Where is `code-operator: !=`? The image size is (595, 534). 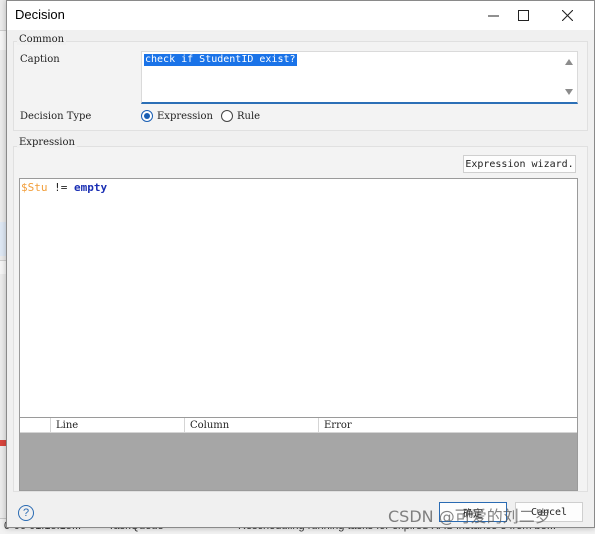 code-operator: != is located at coordinates (60, 187).